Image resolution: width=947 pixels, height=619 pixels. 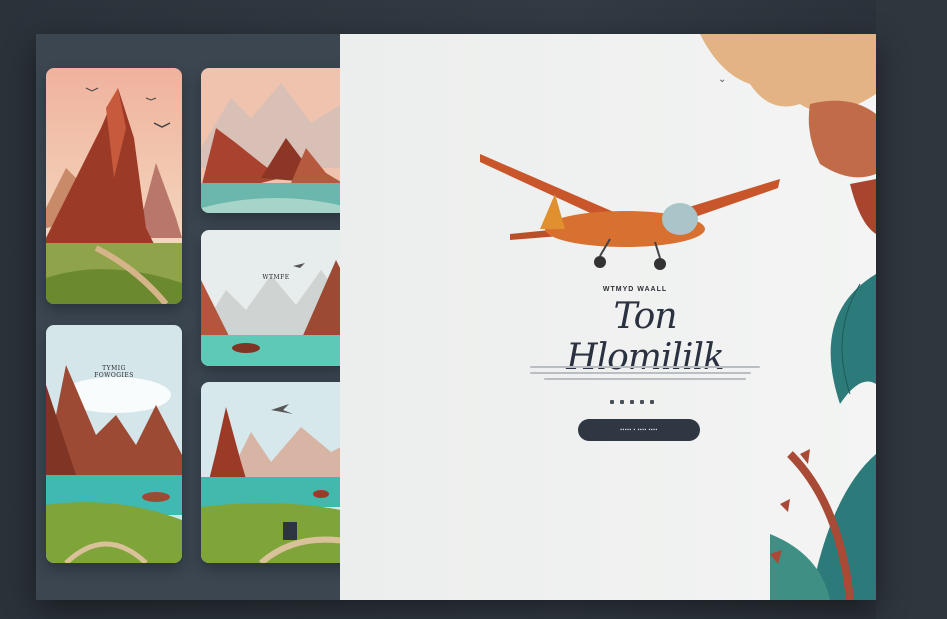 What do you see at coordinates (114, 444) in the screenshot?
I see `gallery-card-lagoon: TYMIG FOWOGIES` at bounding box center [114, 444].